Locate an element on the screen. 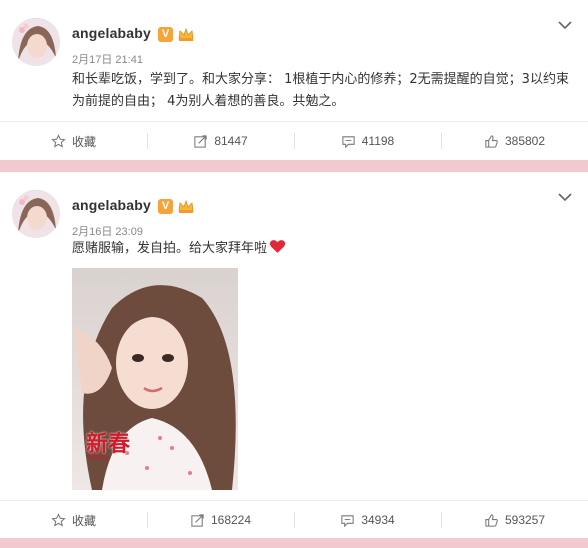 This screenshot has height=548, width=588. repost-button: 81447 is located at coordinates (220, 141).